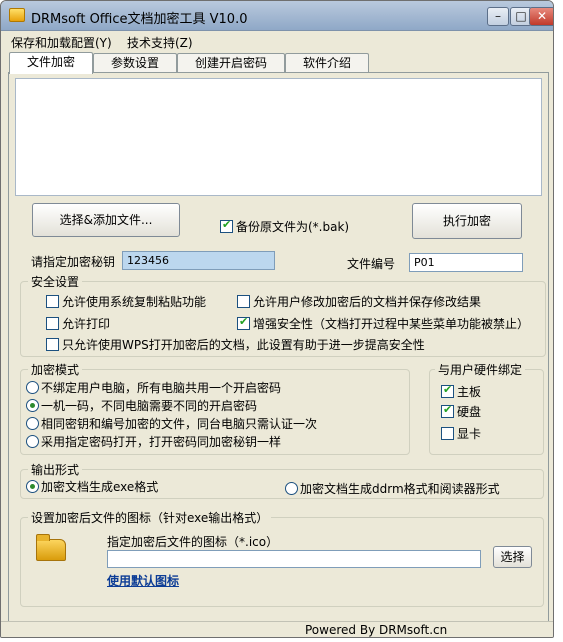 The width and height of the screenshot is (563, 642). Describe the element at coordinates (498, 16) in the screenshot. I see `minimize-icon: –` at that location.